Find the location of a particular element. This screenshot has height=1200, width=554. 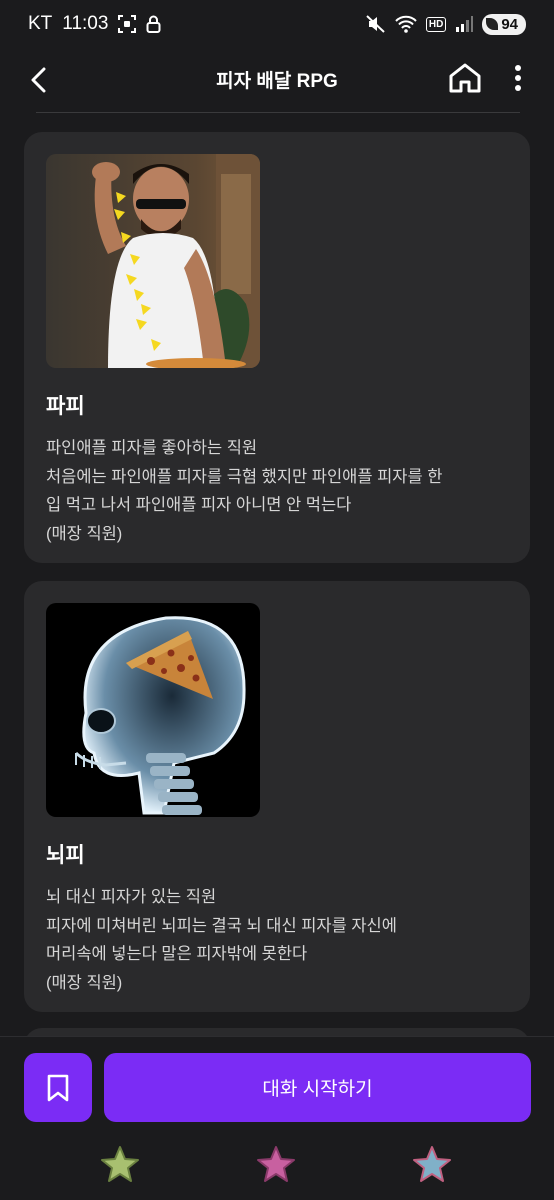

signal-icon is located at coordinates (465, 24).